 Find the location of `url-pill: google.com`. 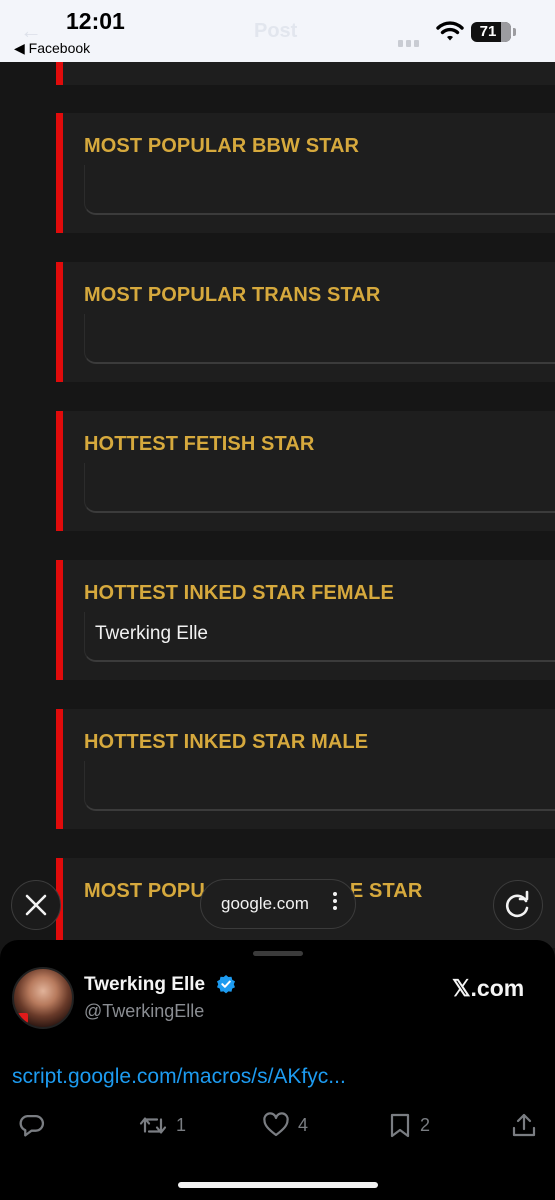

url-pill: google.com is located at coordinates (278, 904).